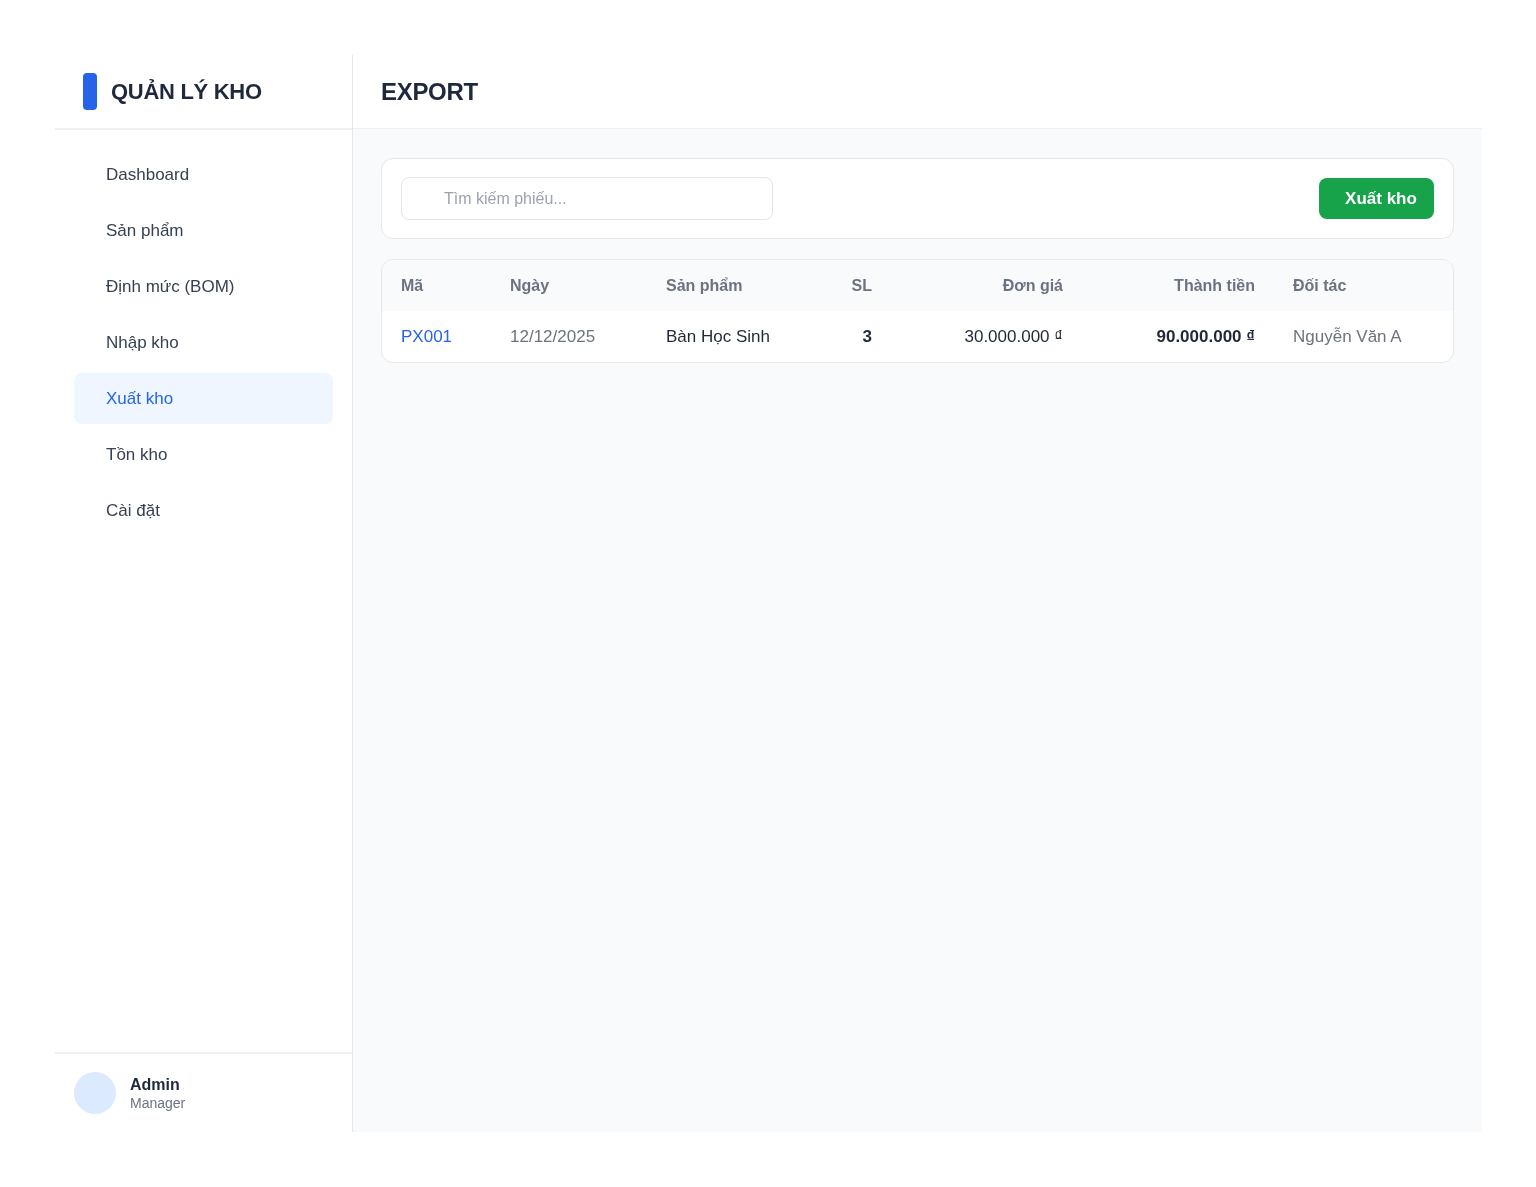 The image size is (1536, 1187). What do you see at coordinates (849, 336) in the screenshot?
I see `table-cell: 3` at bounding box center [849, 336].